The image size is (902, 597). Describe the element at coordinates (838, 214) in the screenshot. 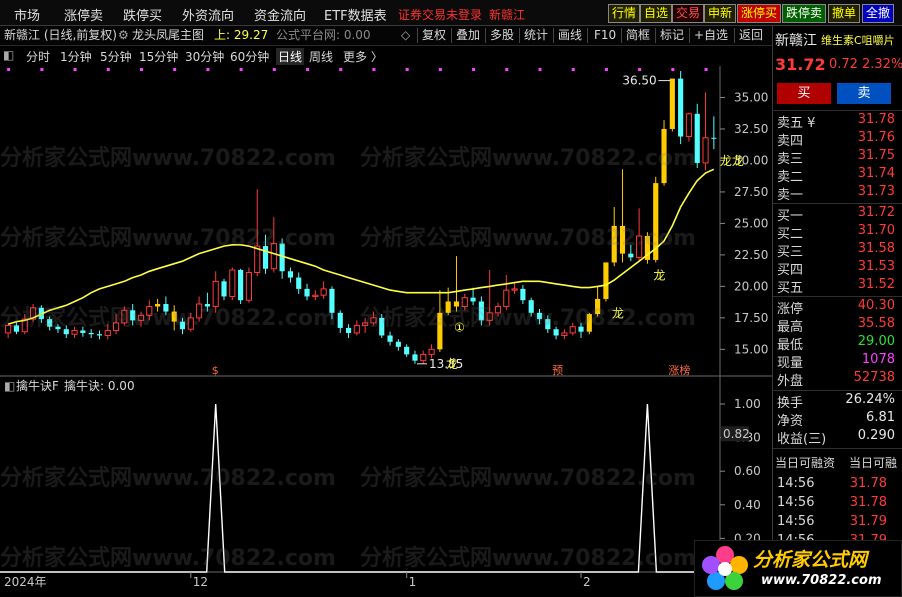

I see `bid-row-1: 买一 31.72` at that location.